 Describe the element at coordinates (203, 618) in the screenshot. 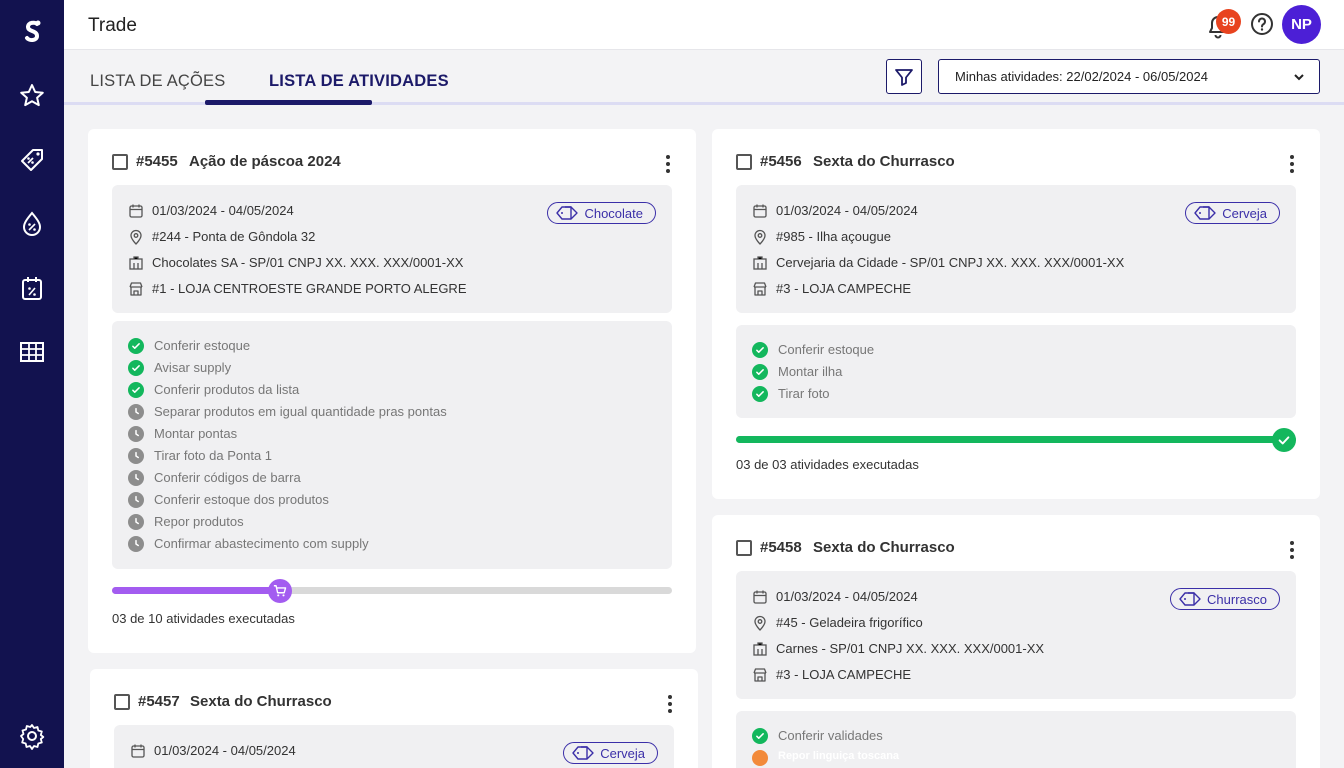

I see `progress-text: 03 de 10 atividades executadas` at that location.